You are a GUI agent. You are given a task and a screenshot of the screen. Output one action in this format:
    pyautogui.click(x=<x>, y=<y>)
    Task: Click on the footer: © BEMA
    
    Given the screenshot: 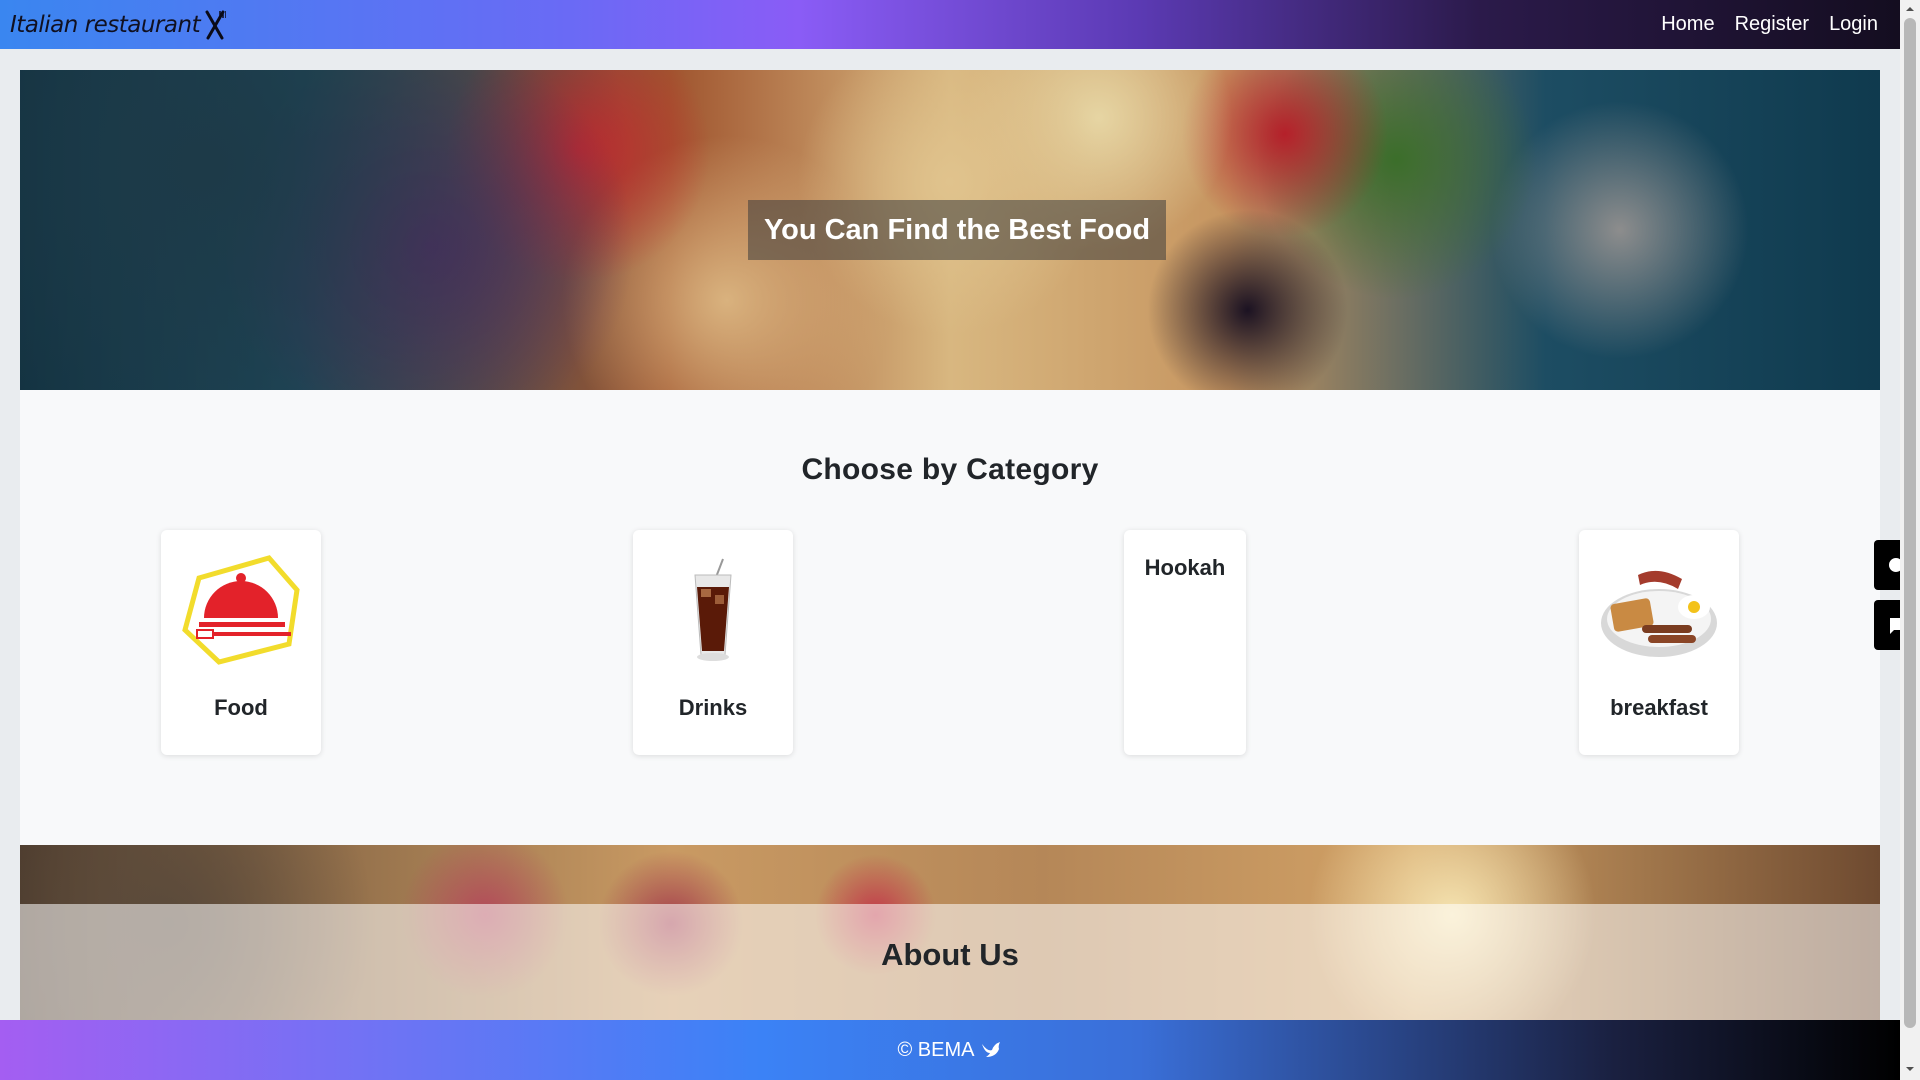 What is the action you would take?
    pyautogui.click(x=950, y=1050)
    